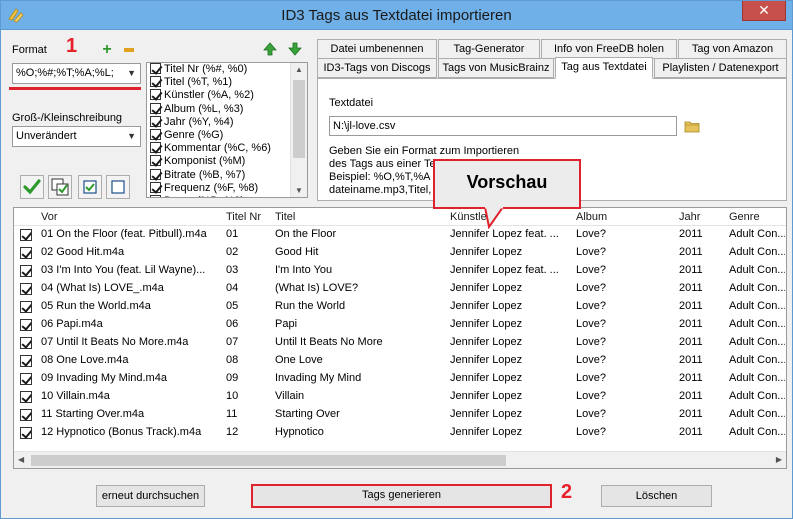 The image size is (793, 519). What do you see at coordinates (243, 217) in the screenshot?
I see `column-header-titel-nr: Titel Nr` at bounding box center [243, 217].